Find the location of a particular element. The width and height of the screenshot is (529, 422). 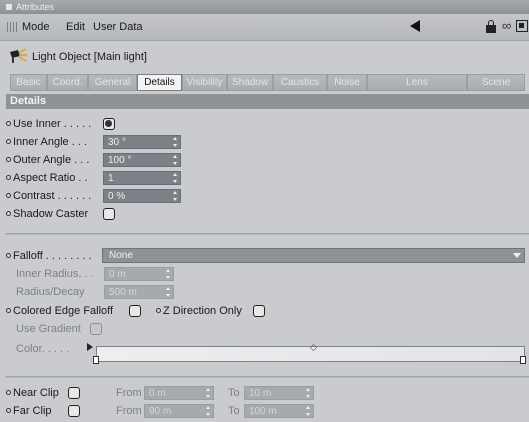

near-clip-checkbox is located at coordinates (74, 393).